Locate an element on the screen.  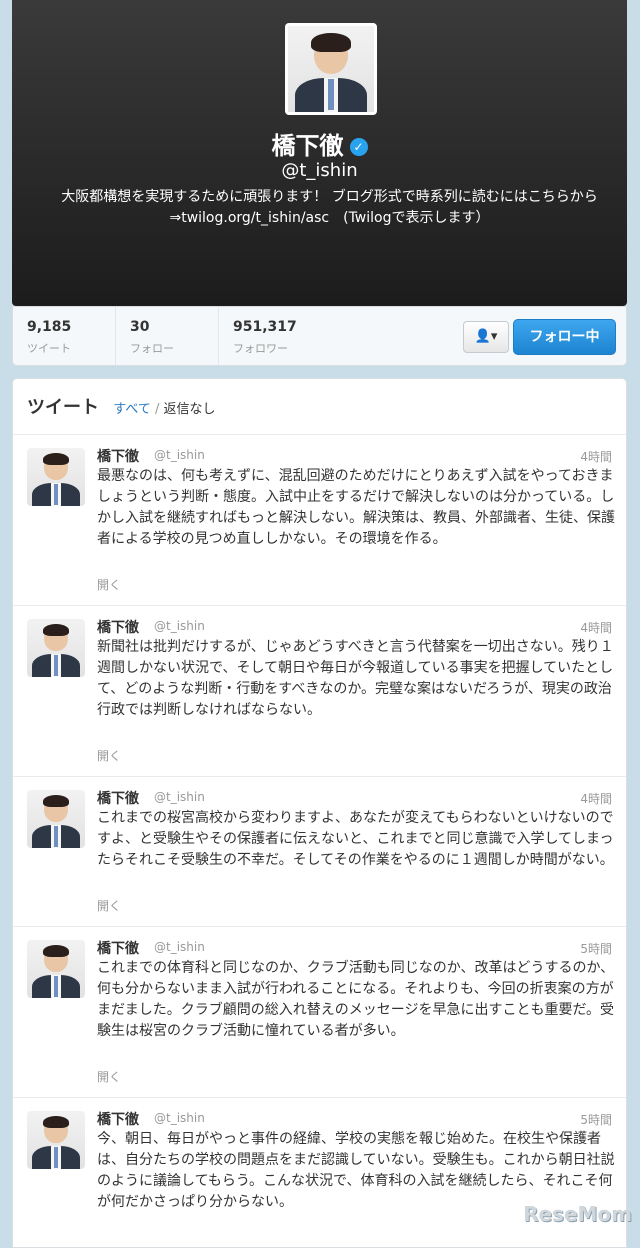
stat-label: フォロー is located at coordinates (152, 348).